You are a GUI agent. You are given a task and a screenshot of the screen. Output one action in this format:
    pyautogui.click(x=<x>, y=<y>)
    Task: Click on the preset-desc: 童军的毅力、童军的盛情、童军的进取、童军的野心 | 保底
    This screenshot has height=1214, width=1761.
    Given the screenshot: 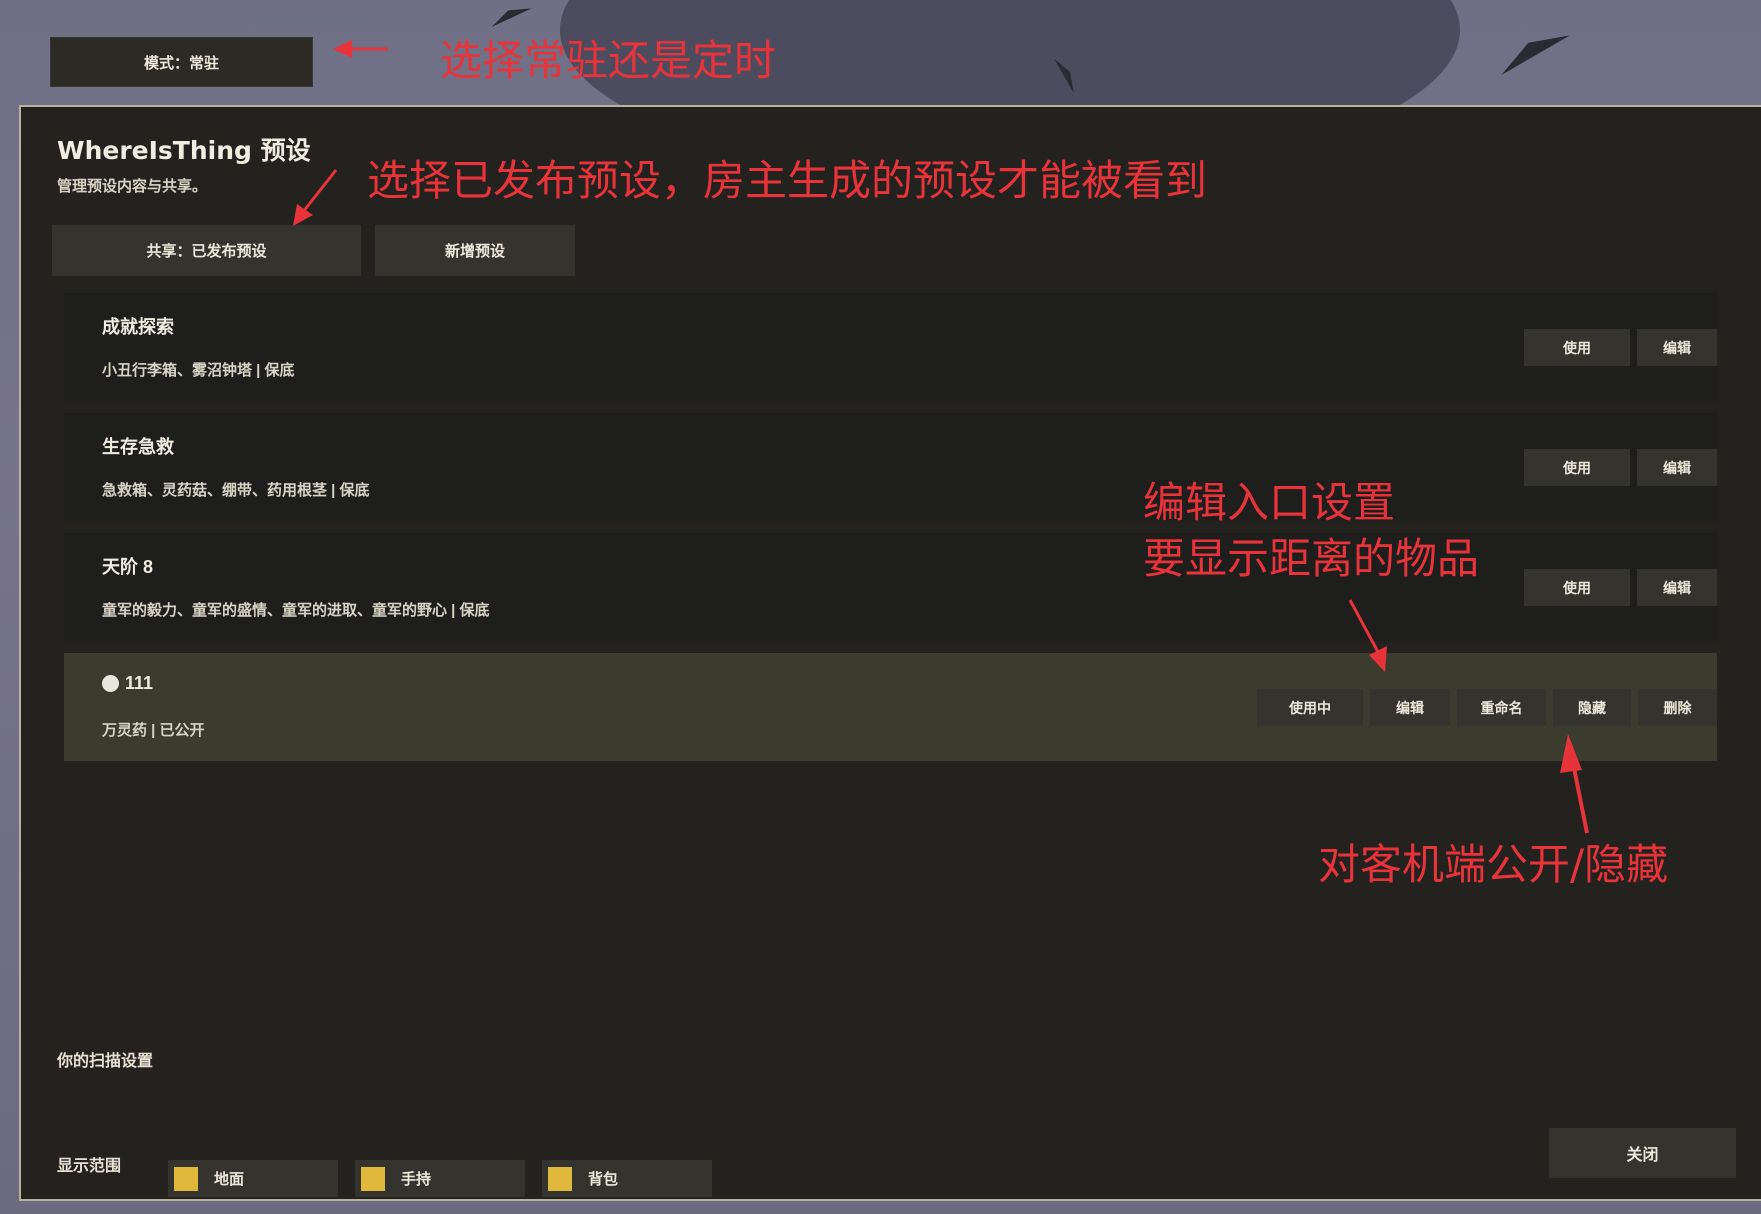 What is the action you would take?
    pyautogui.click(x=296, y=610)
    